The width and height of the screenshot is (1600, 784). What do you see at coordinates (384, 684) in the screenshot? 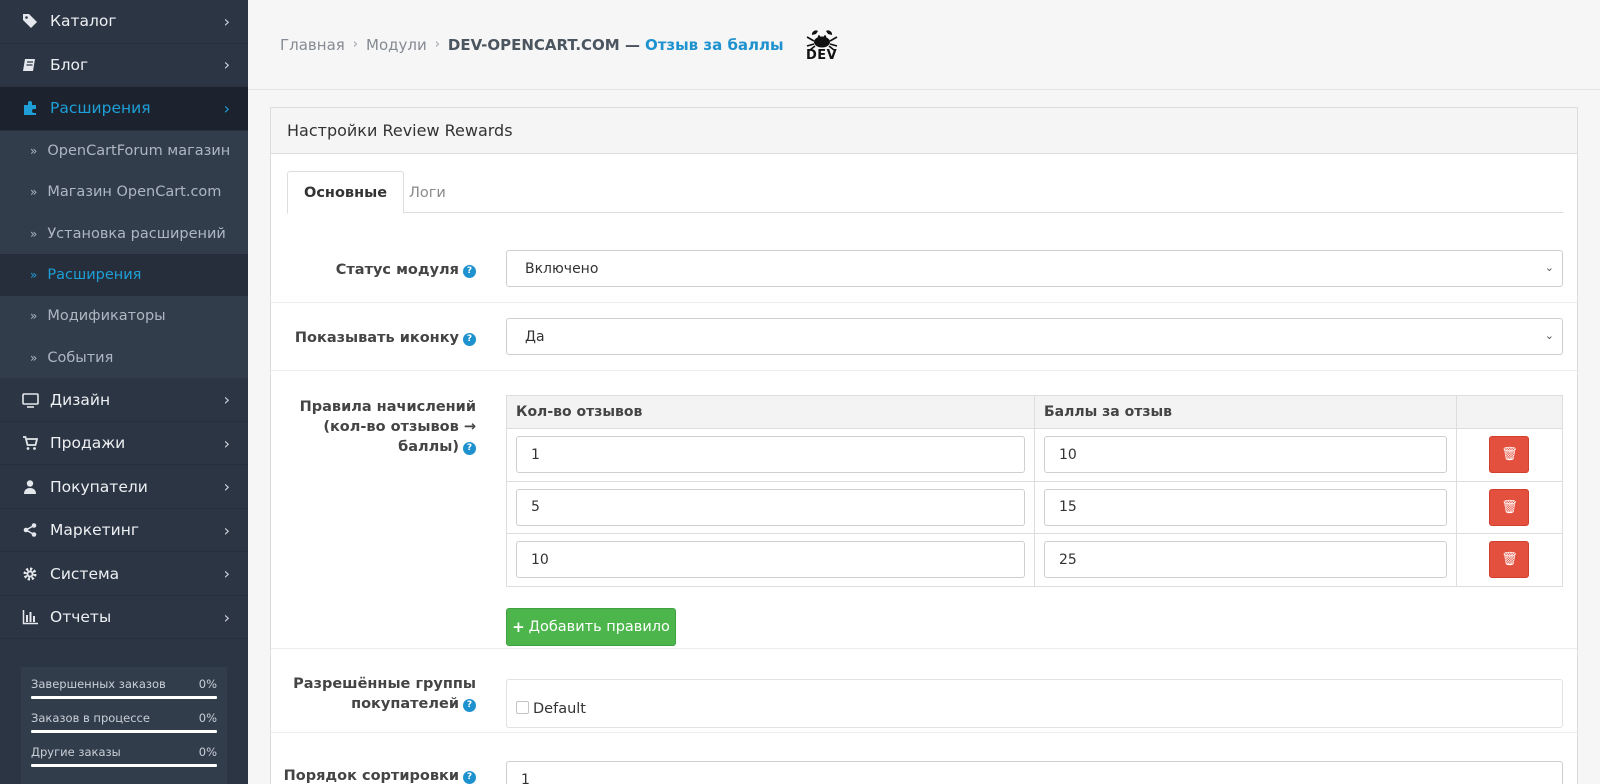
I see `groups-label-line: Разрешённые группы` at bounding box center [384, 684].